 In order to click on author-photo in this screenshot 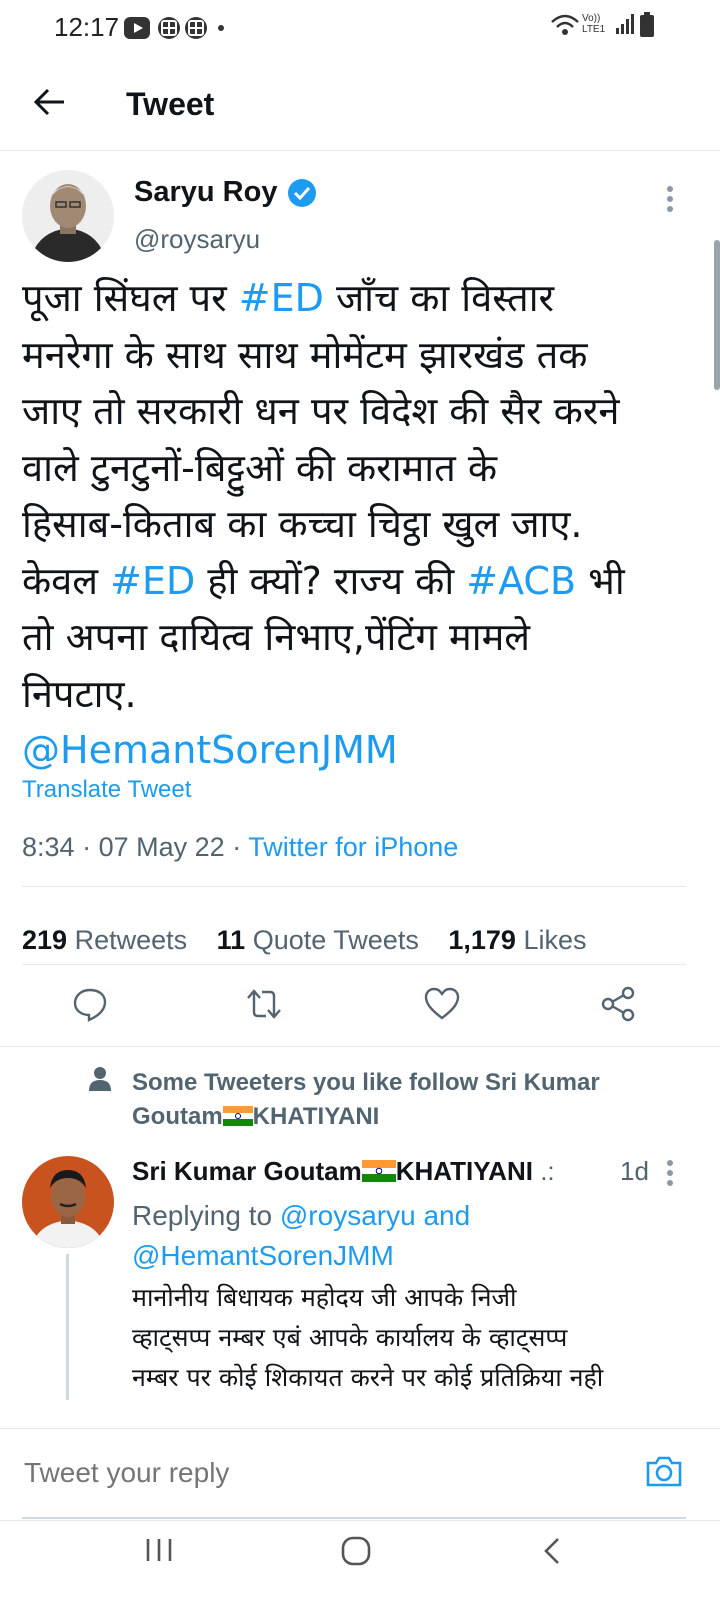, I will do `click(68, 216)`.